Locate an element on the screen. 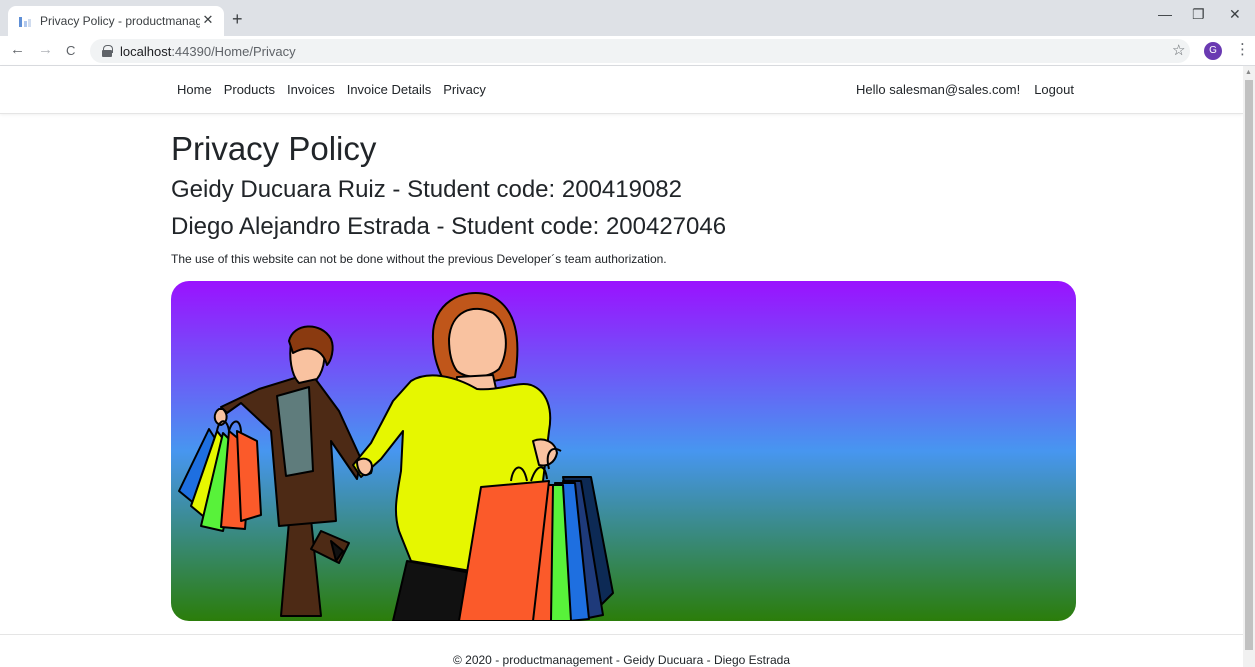 Image resolution: width=1255 pixels, height=667 pixels. scroll-up-arrow-icon: ▲ is located at coordinates (1248, 72).